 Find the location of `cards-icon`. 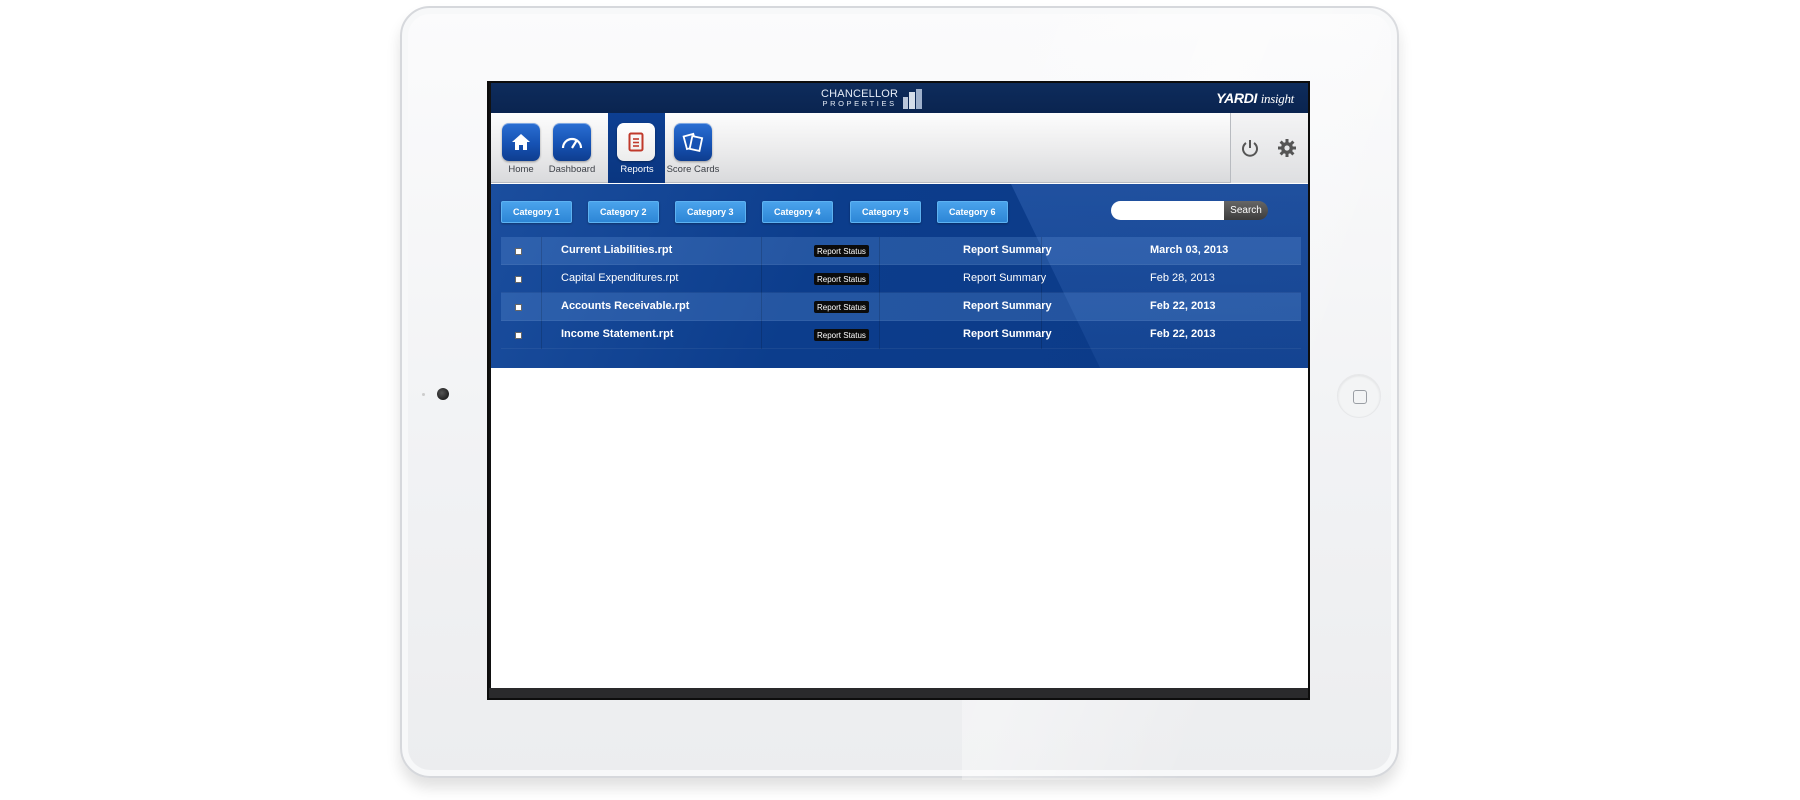

cards-icon is located at coordinates (693, 142).